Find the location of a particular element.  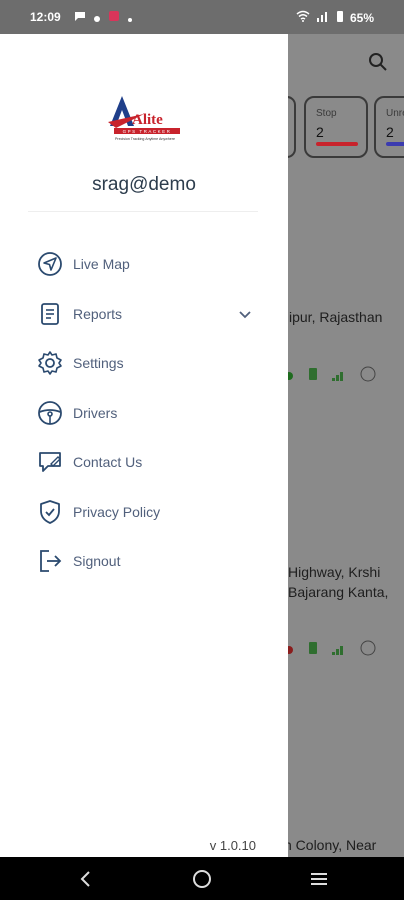

search-icon is located at coordinates (378, 64).